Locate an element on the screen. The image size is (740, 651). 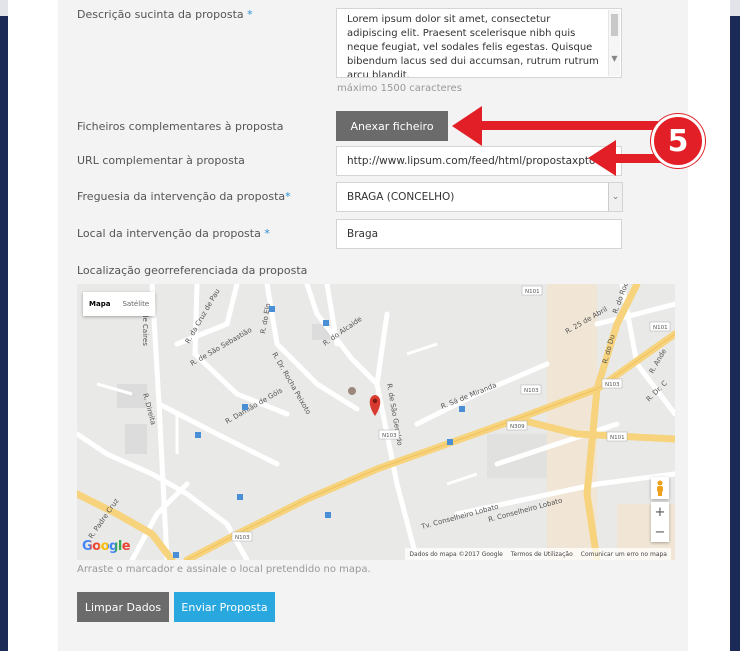
chevron-down-icon: ⌄ is located at coordinates (615, 197).